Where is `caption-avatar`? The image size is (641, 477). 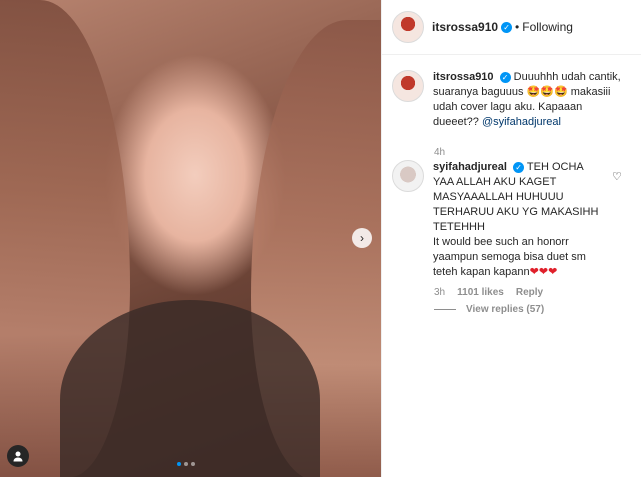
caption-avatar is located at coordinates (408, 86).